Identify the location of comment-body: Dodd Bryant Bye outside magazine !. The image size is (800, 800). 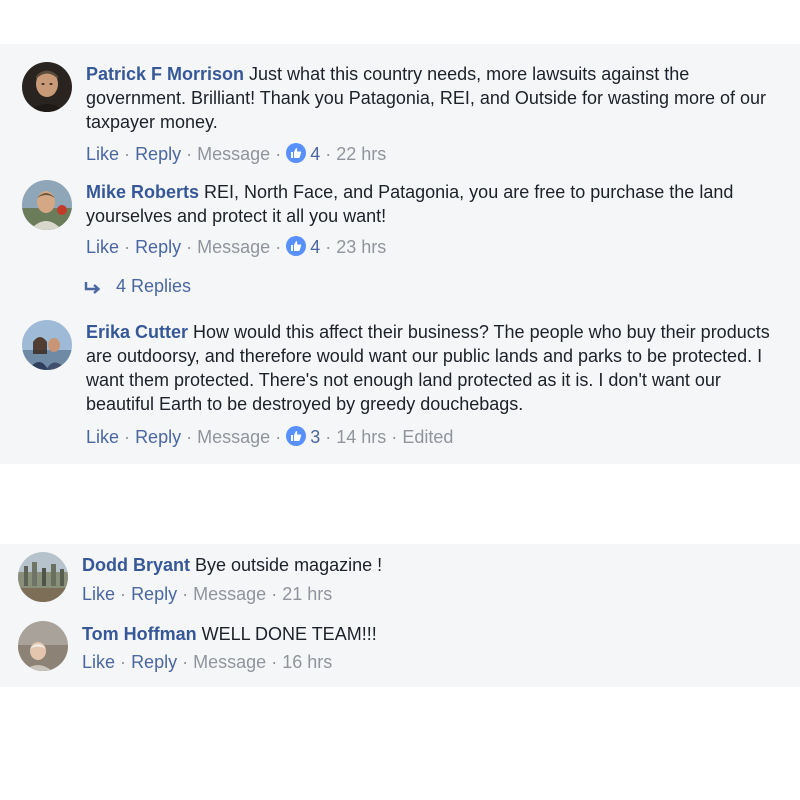
(432, 565).